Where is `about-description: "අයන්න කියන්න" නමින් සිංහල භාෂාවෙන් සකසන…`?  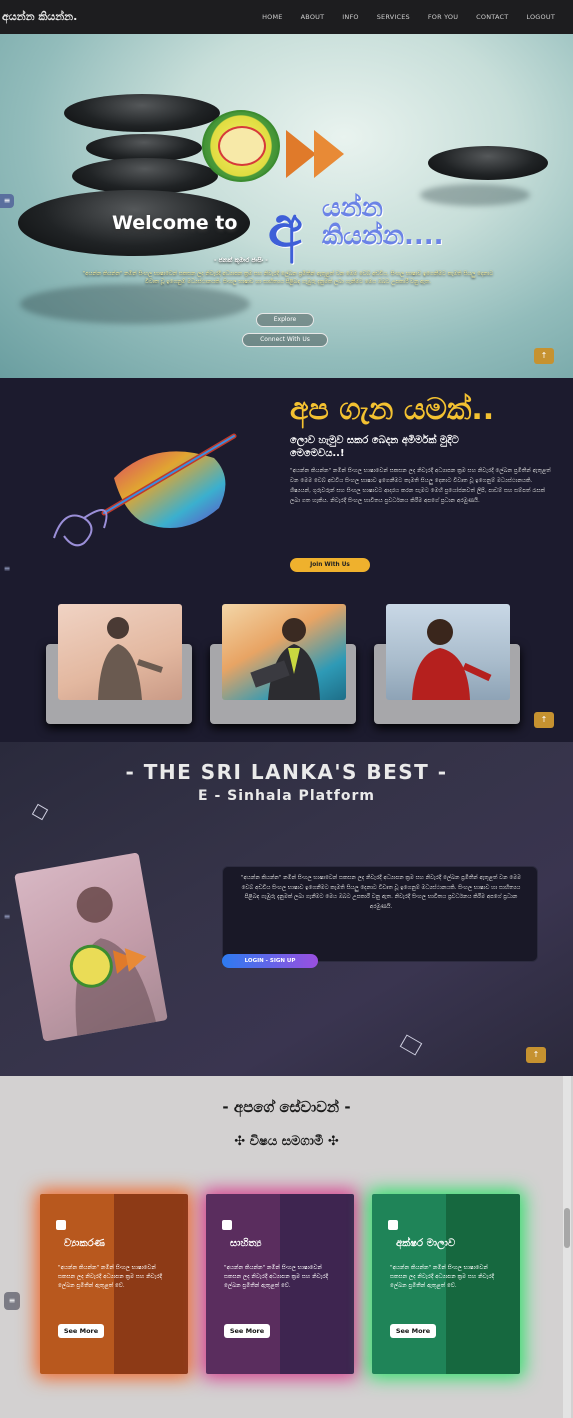 about-description: "අයන්න කියන්න" නමින් සිංහල භාෂාවෙන් සකසන… is located at coordinates (420, 486).